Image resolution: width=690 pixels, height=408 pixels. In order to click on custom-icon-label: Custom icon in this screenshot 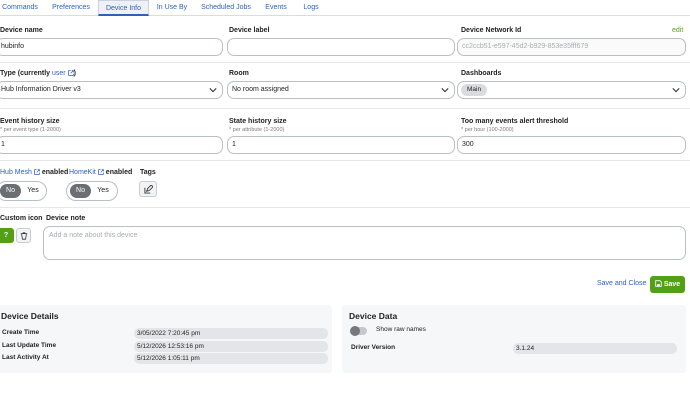, I will do `click(21, 218)`.